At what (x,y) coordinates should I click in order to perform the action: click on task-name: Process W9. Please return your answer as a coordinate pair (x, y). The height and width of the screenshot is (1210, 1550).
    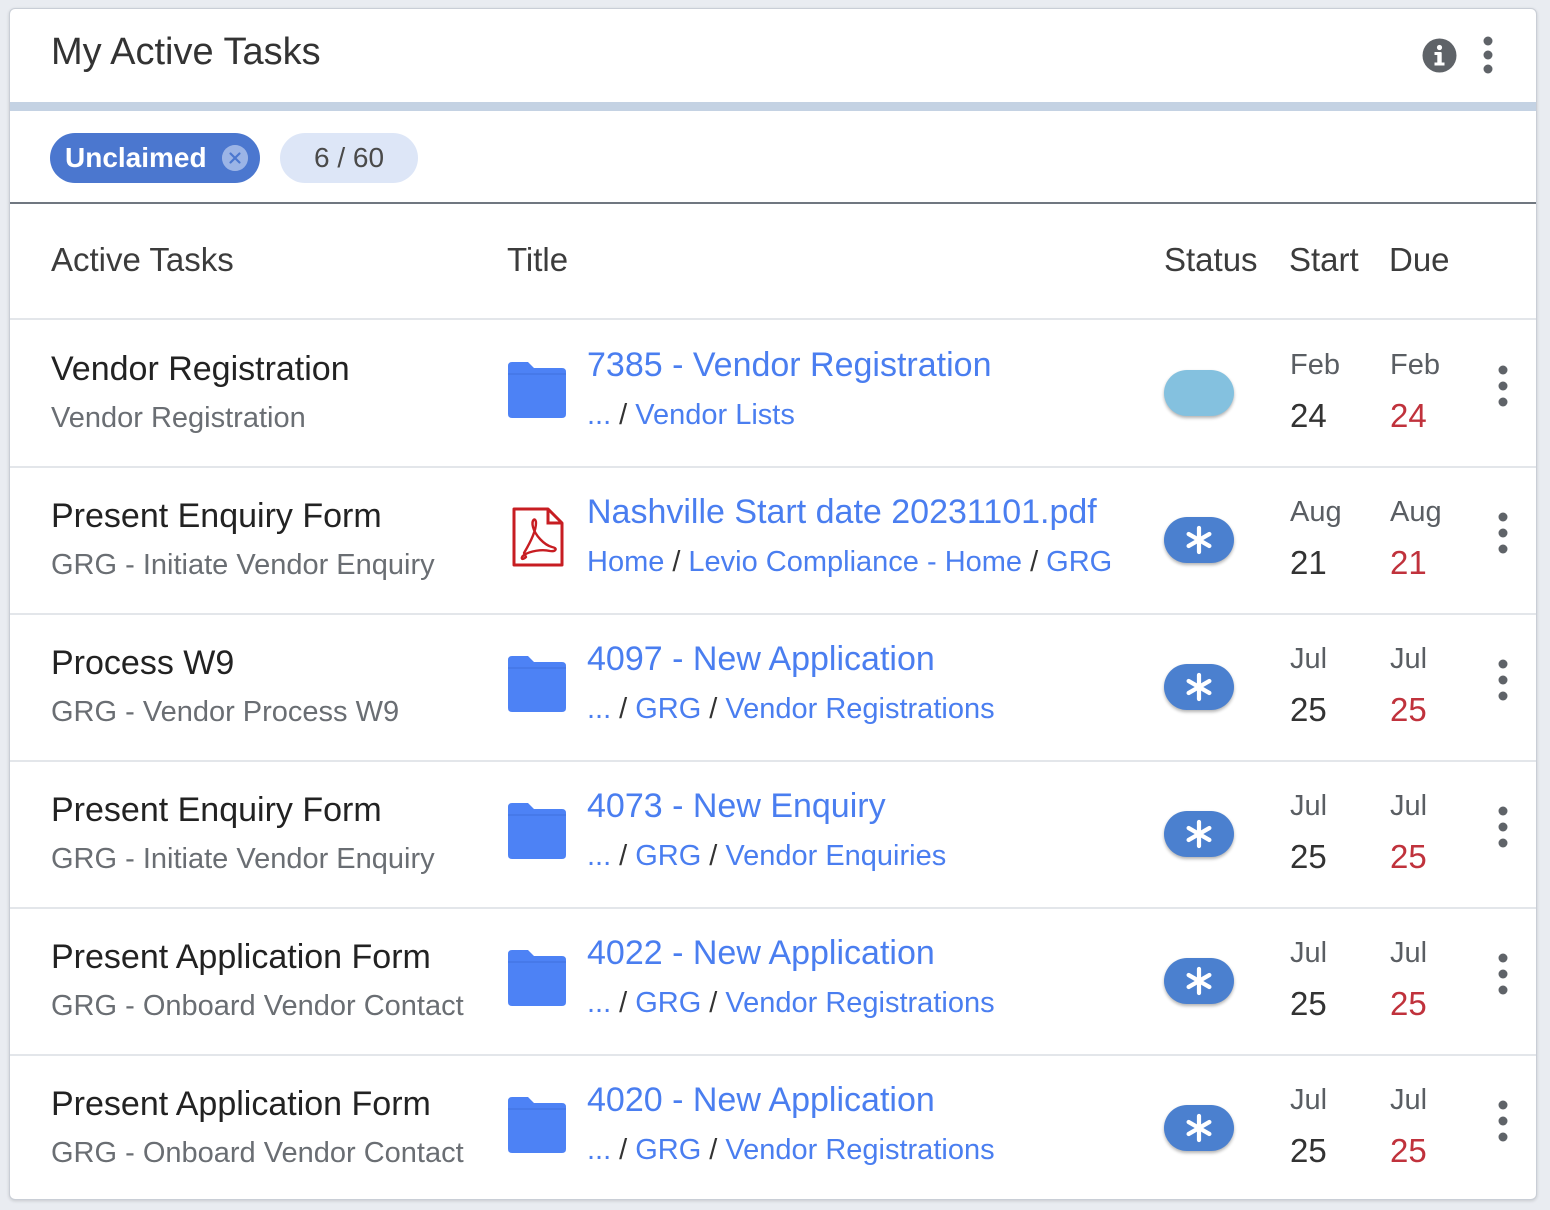
    Looking at the image, I should click on (143, 663).